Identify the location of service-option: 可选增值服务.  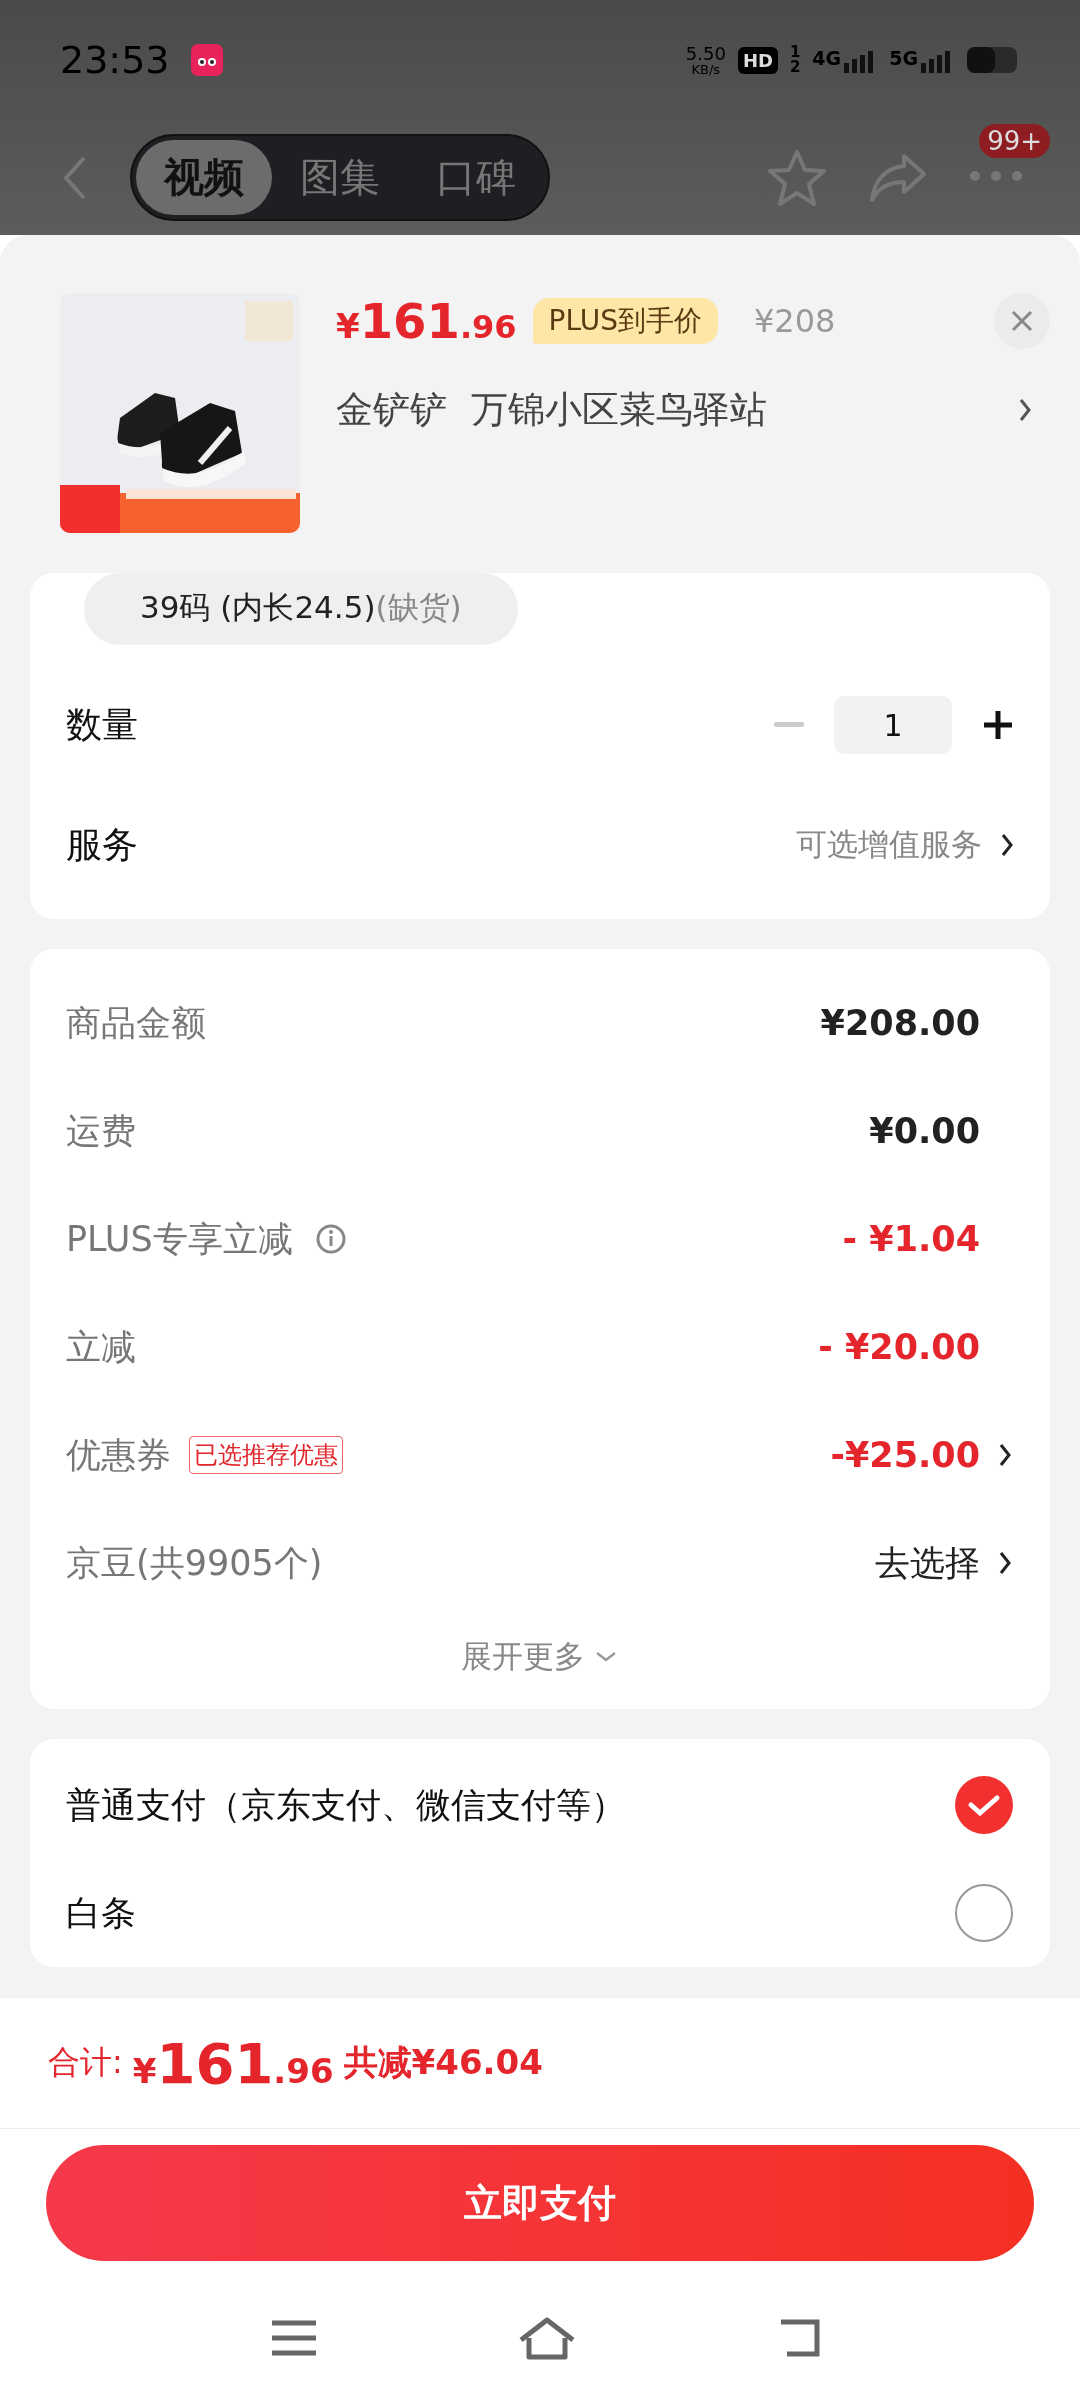
(889, 845).